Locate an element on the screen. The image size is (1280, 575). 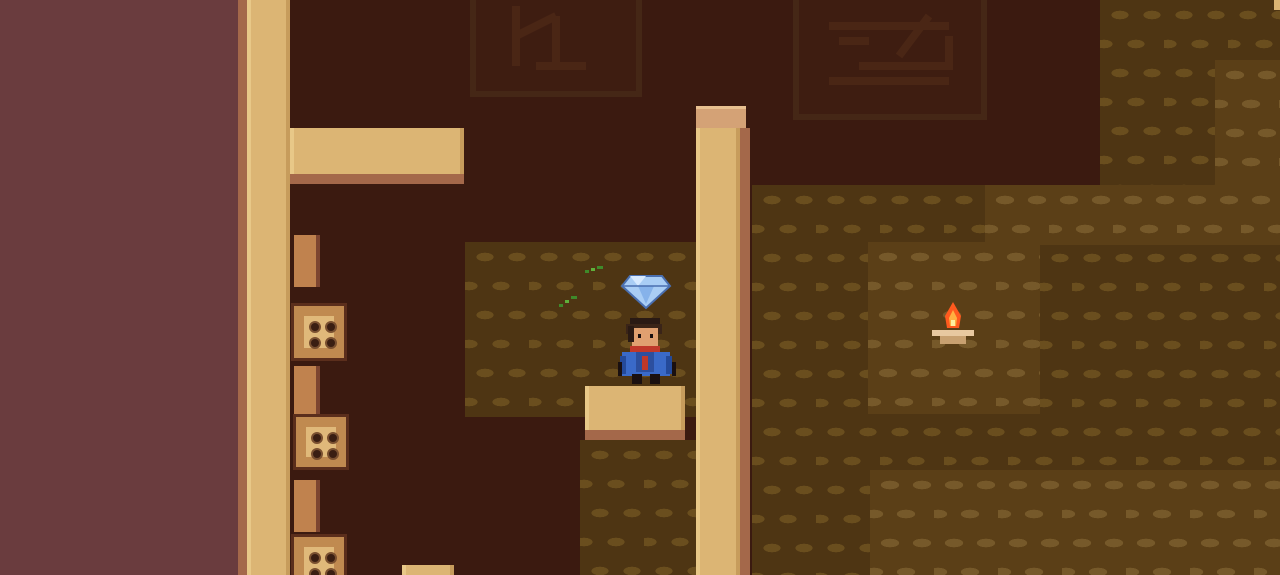
glyph-panel-left is located at coordinates (556, 48).